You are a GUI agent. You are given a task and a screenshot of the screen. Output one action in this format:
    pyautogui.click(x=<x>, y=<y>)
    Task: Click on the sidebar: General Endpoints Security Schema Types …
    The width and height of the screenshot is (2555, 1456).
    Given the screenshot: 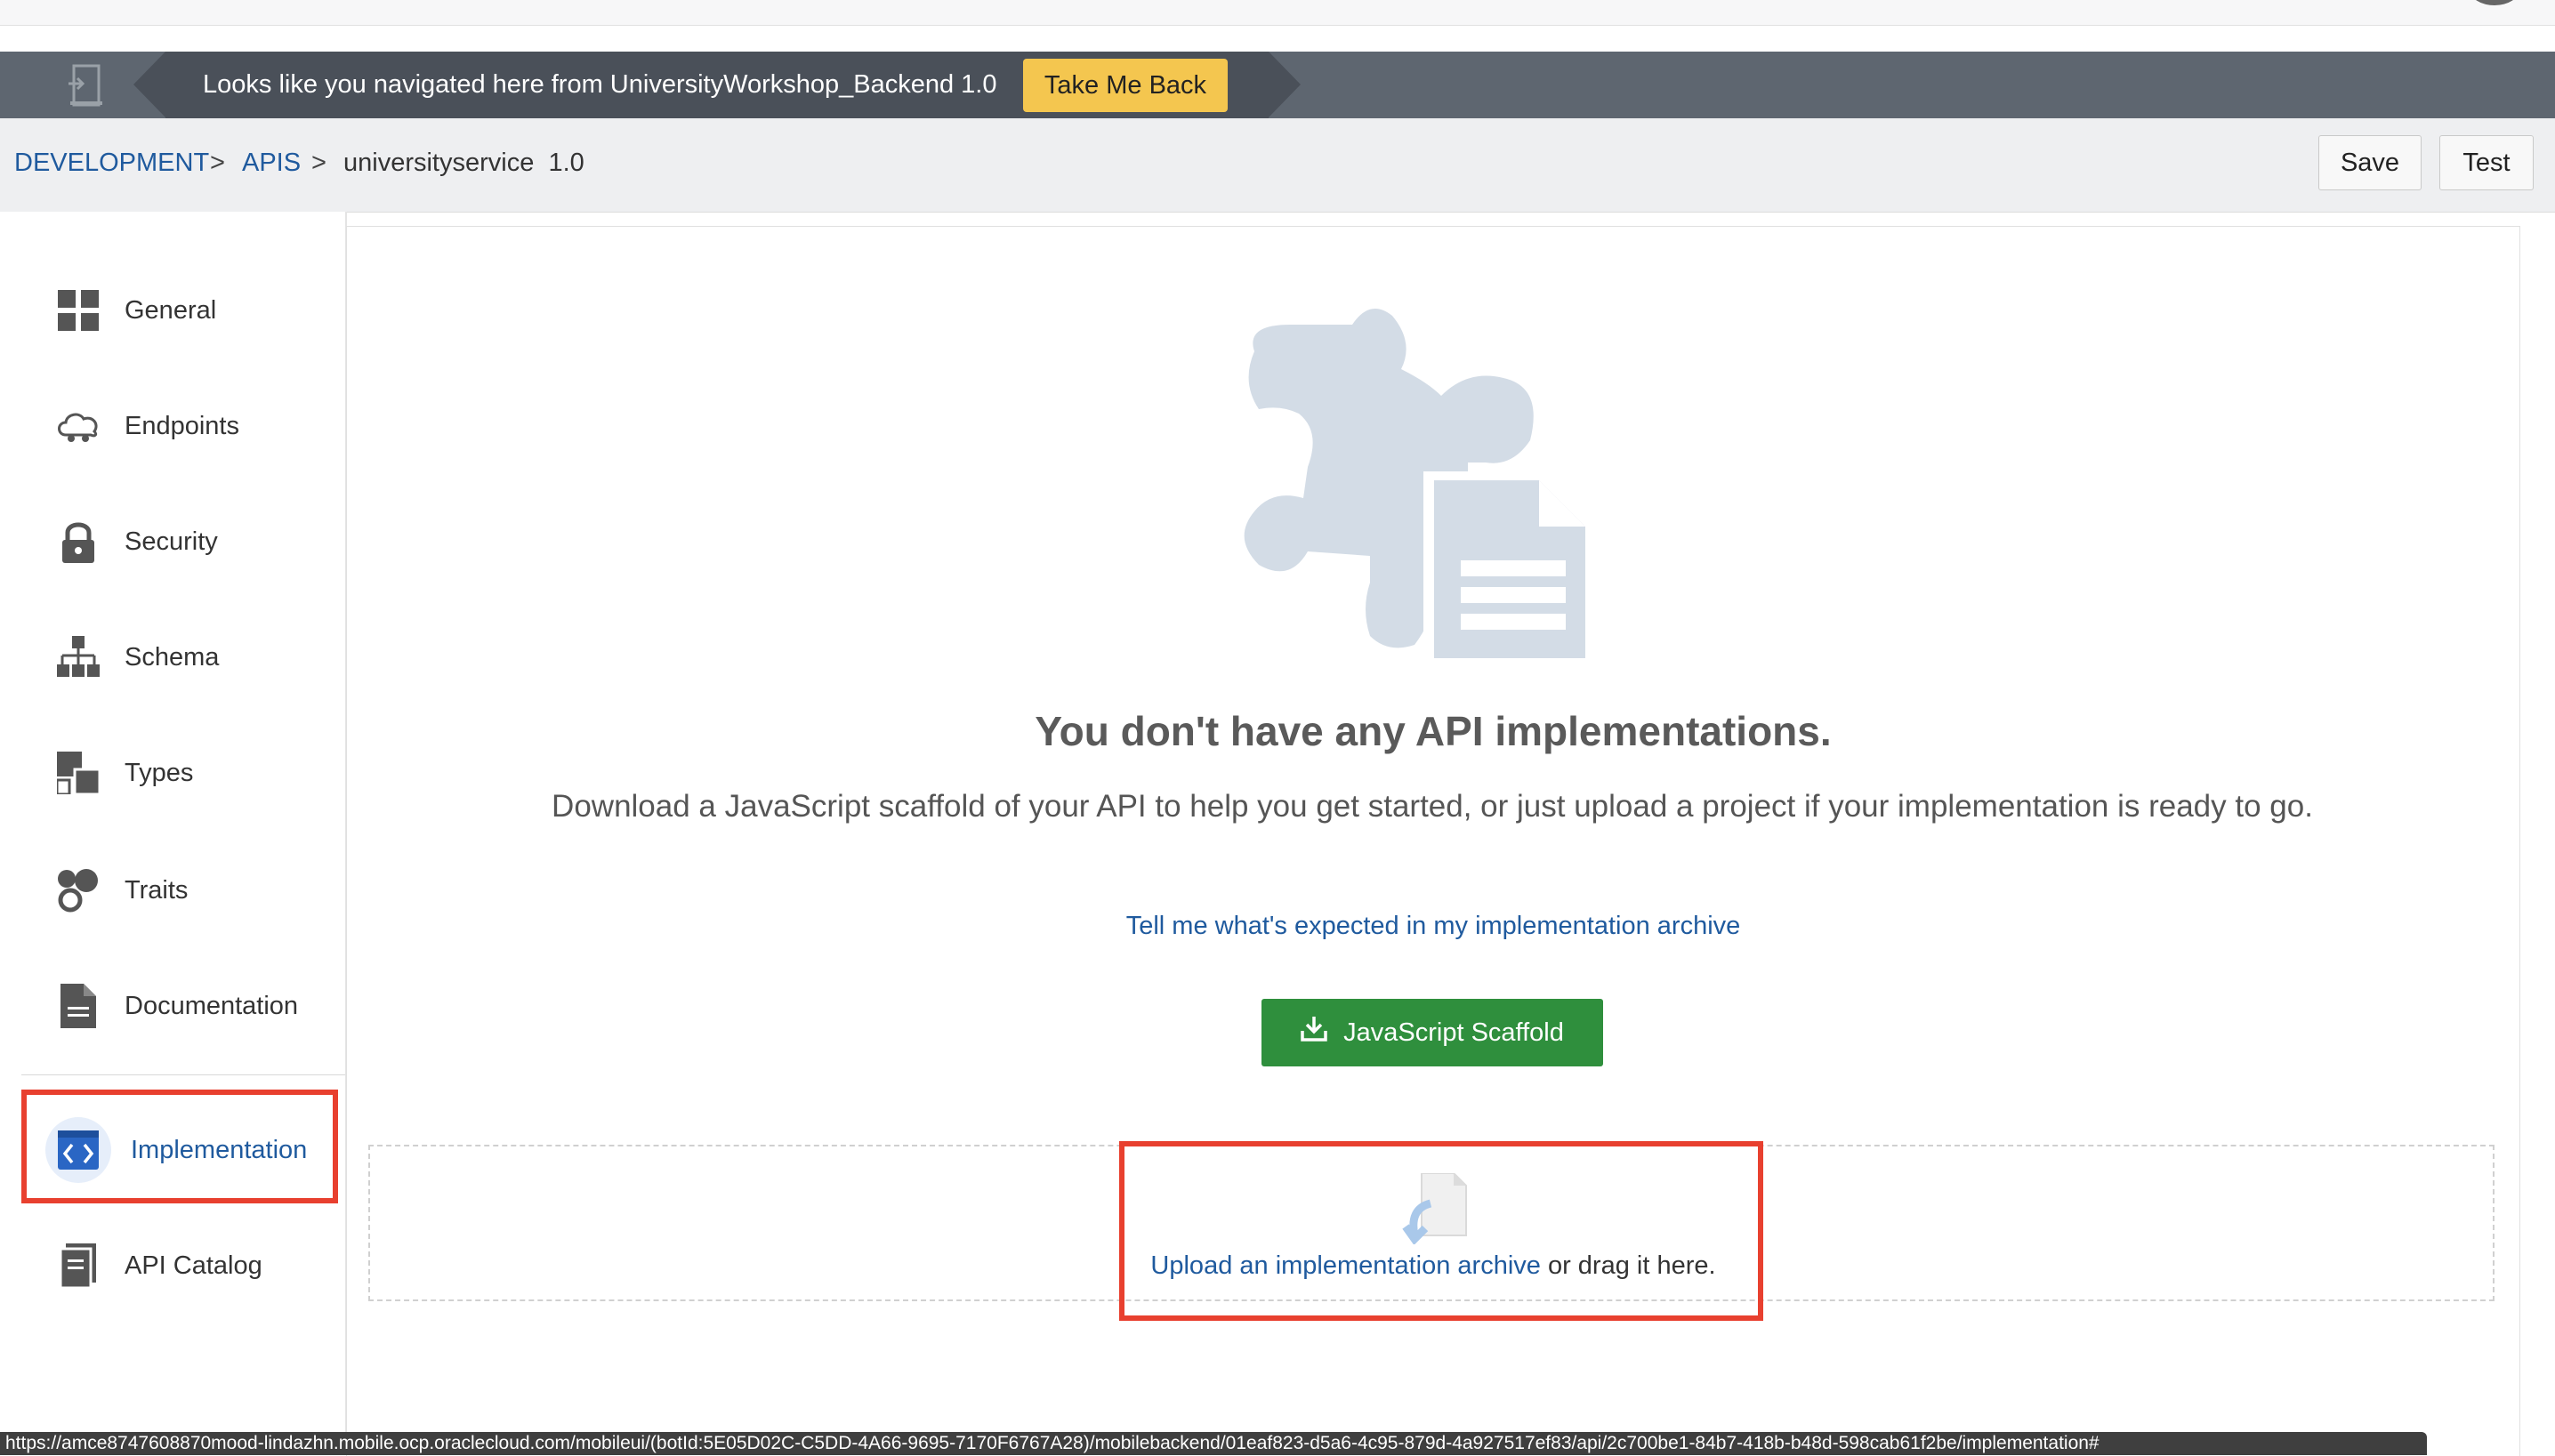 What is the action you would take?
    pyautogui.click(x=173, y=833)
    